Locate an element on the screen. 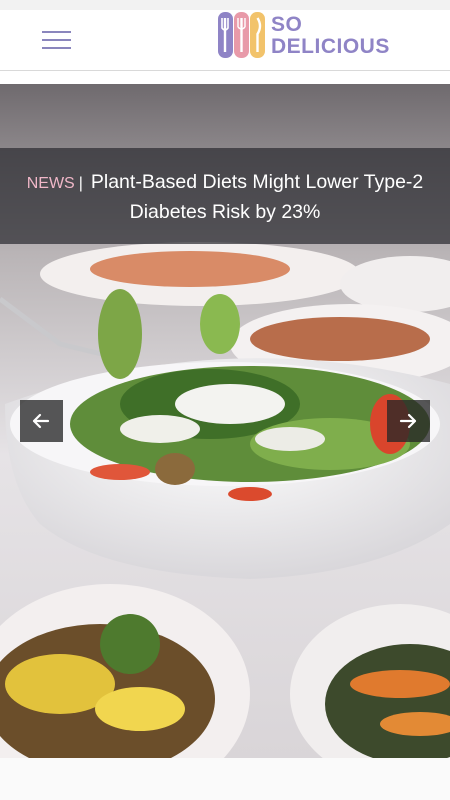 The image size is (450, 800). previous-slide-button is located at coordinates (41, 421).